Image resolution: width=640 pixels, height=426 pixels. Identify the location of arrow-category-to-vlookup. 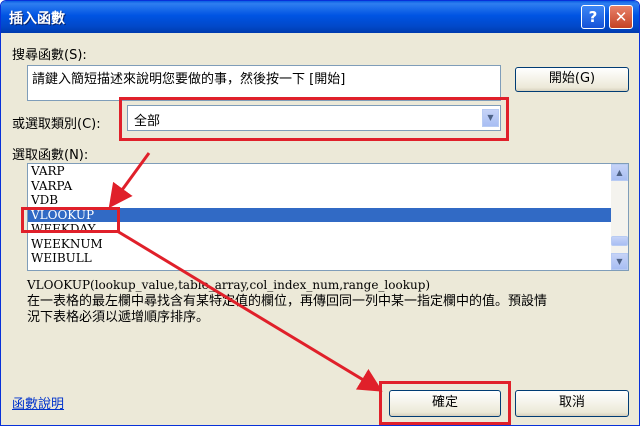
(129, 180).